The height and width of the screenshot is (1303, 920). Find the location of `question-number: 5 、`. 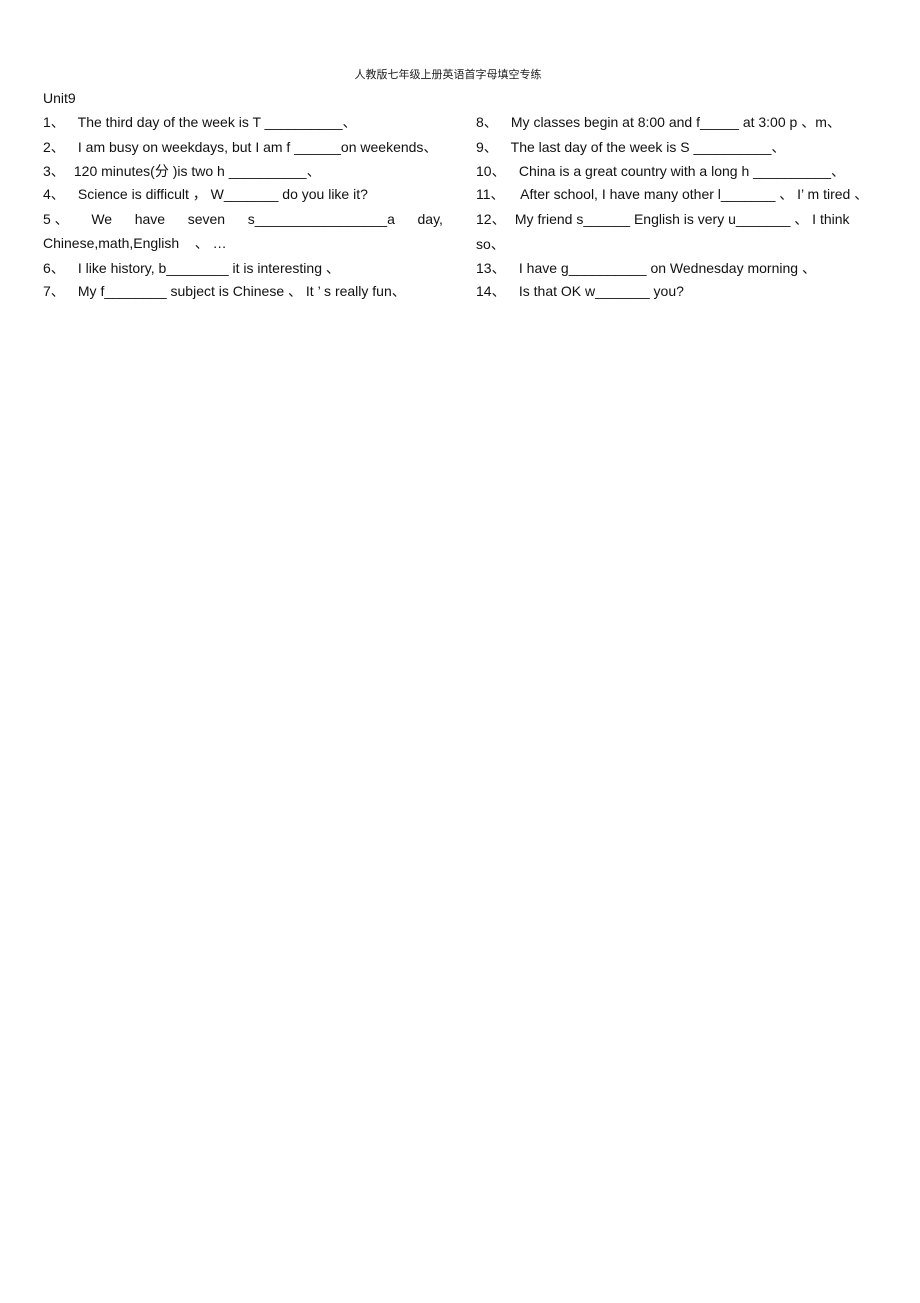

question-number: 5 、 is located at coordinates (56, 219).